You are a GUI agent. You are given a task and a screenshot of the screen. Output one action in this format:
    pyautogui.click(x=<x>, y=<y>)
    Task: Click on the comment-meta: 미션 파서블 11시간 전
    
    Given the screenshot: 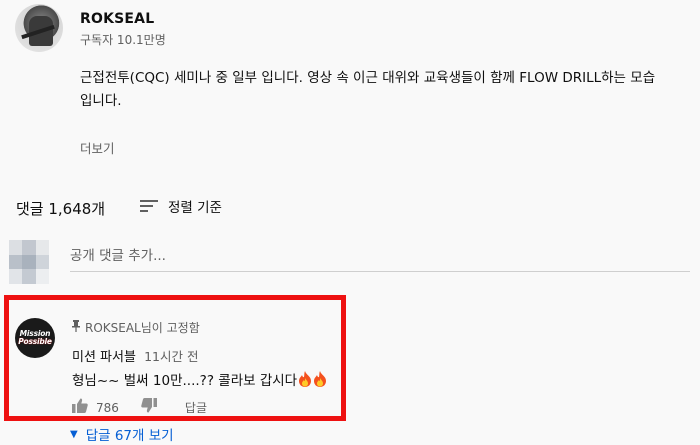 What is the action you would take?
    pyautogui.click(x=135, y=355)
    